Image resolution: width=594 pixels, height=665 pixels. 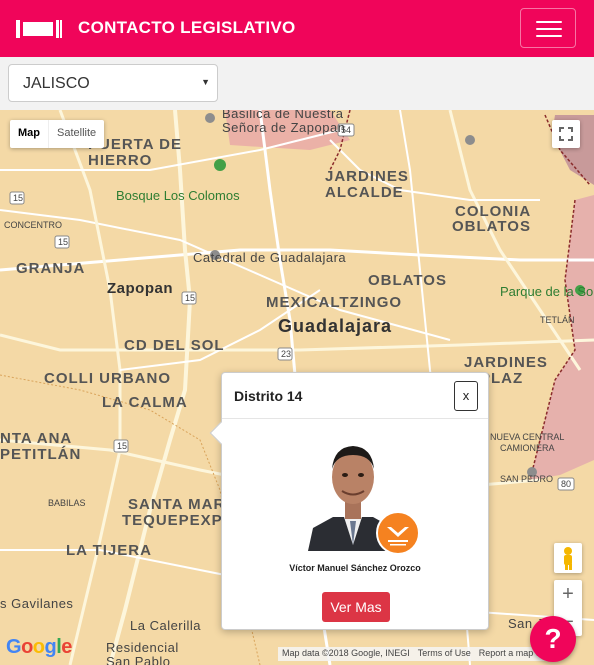 What do you see at coordinates (549, 22) in the screenshot?
I see `hamburger-icon` at bounding box center [549, 22].